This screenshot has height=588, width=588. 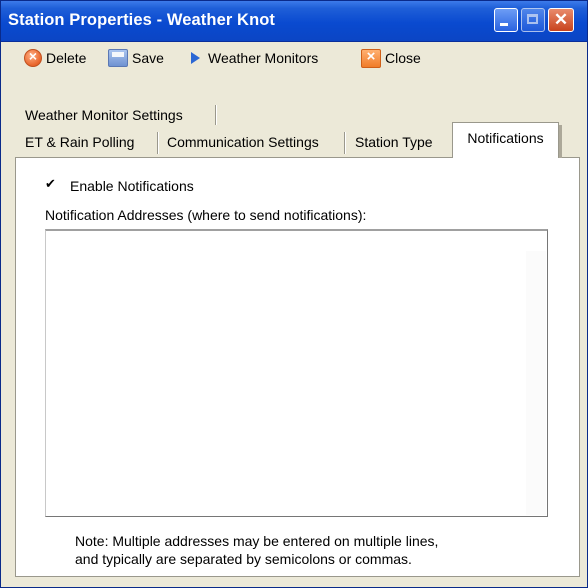 I want to click on tab-communication-settings: Communication Settings, so click(x=243, y=142).